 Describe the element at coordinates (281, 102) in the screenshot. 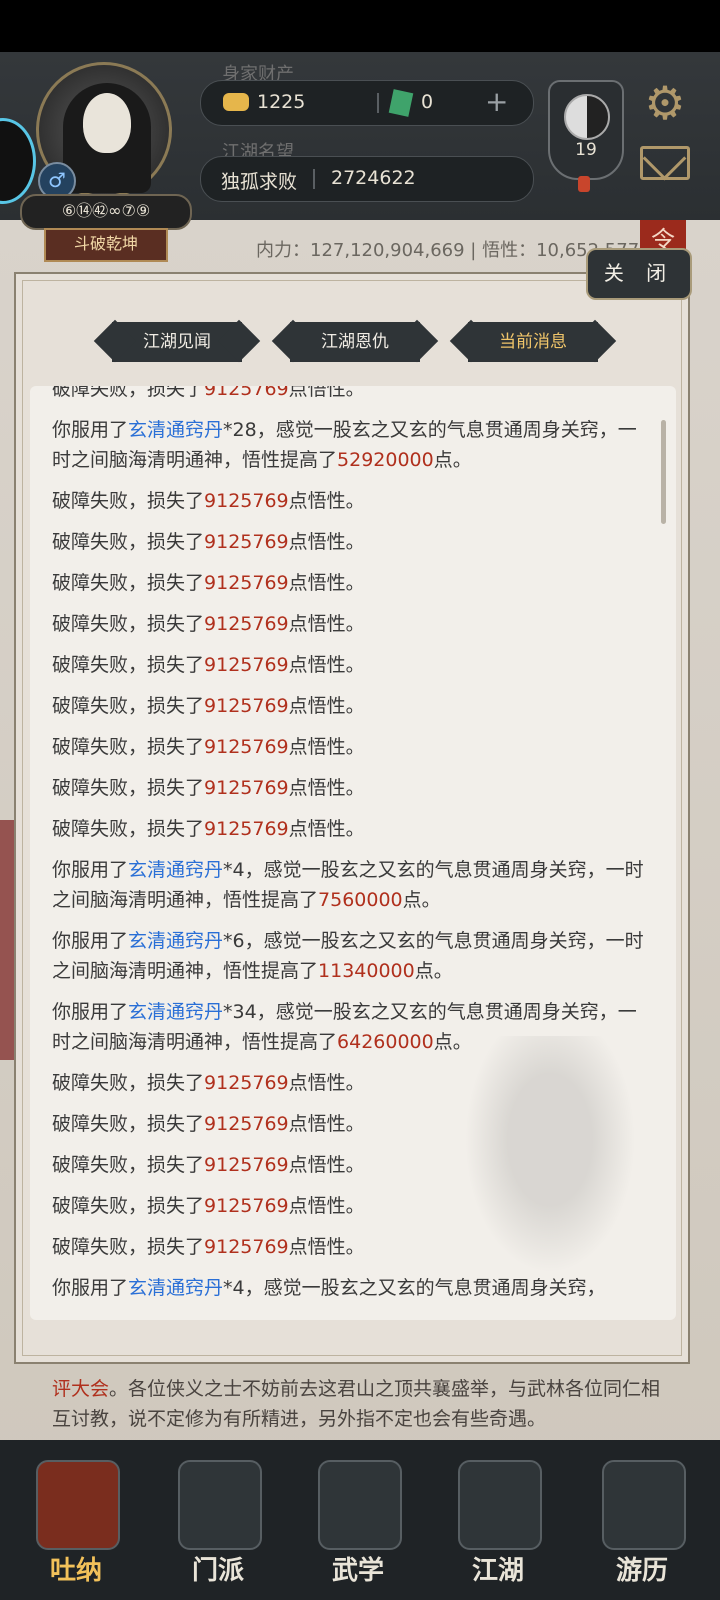

I see `gold-value: 1225` at that location.